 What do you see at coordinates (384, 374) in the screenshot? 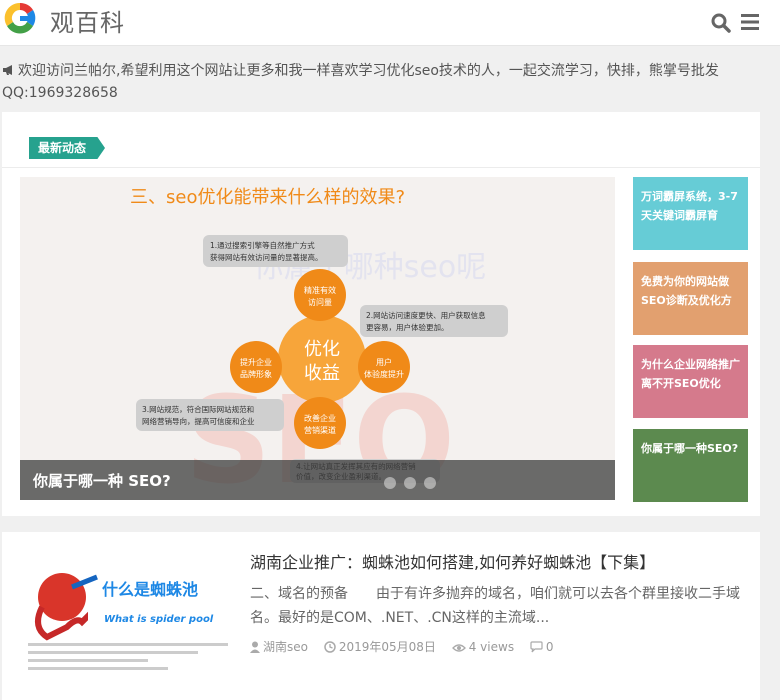
I see `svg-text: 体验度提升` at bounding box center [384, 374].